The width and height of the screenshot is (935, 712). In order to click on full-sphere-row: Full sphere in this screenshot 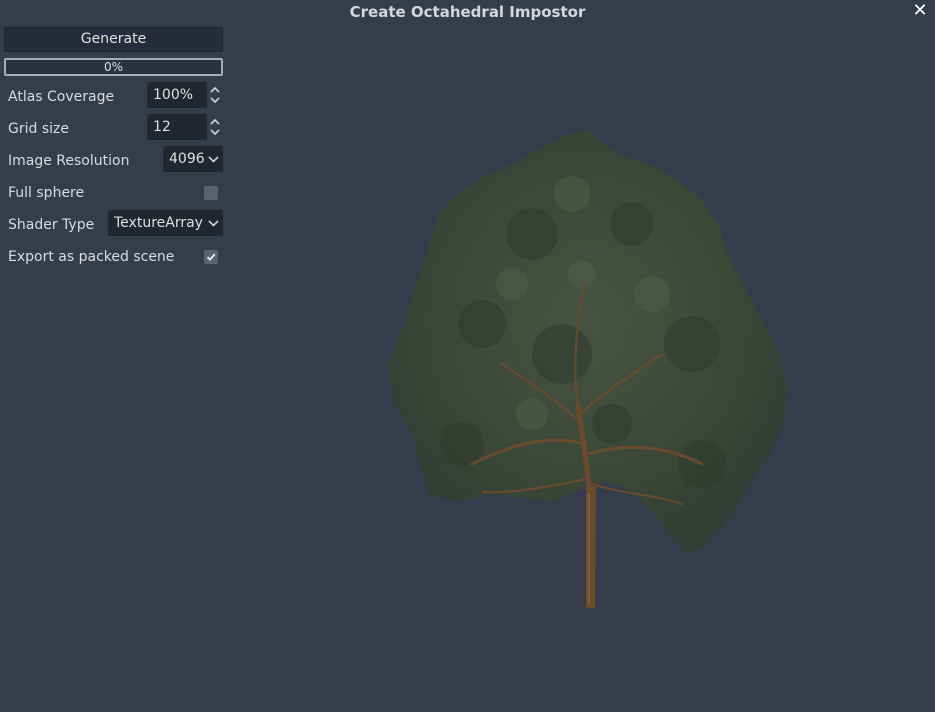, I will do `click(116, 192)`.